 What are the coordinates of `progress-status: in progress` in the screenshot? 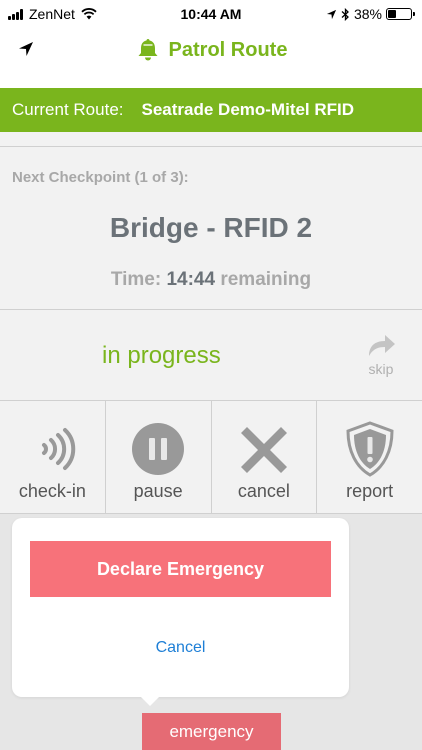 It's located at (161, 355).